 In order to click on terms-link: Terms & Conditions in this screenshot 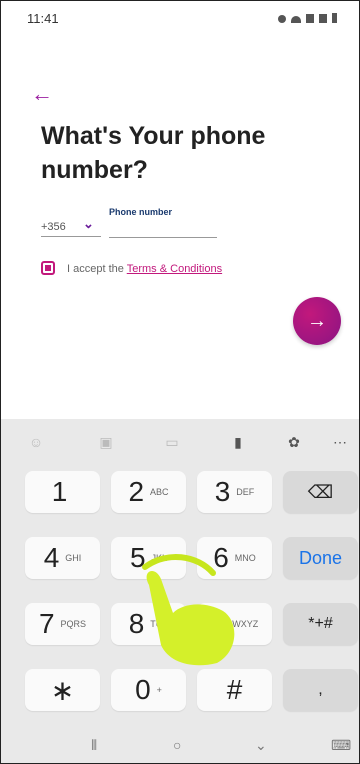, I will do `click(174, 269)`.